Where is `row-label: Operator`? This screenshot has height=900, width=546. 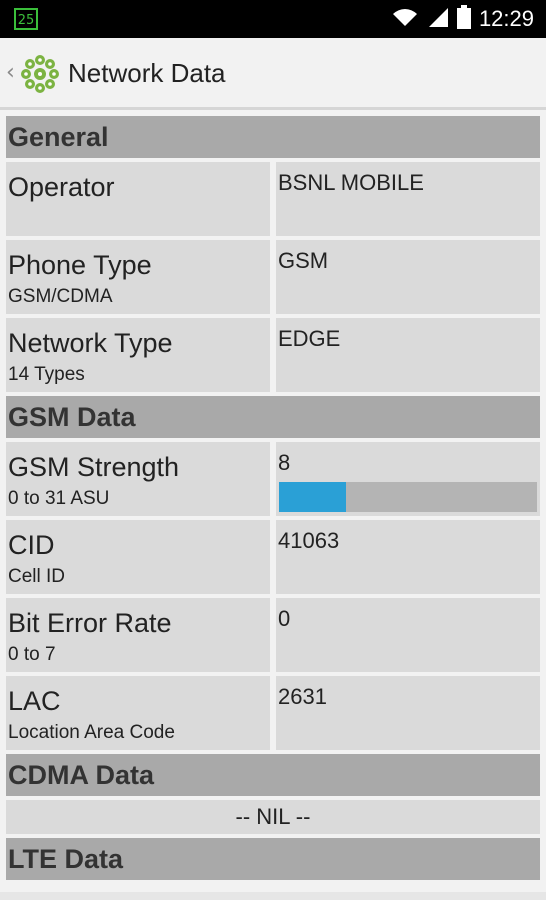 row-label: Operator is located at coordinates (61, 187).